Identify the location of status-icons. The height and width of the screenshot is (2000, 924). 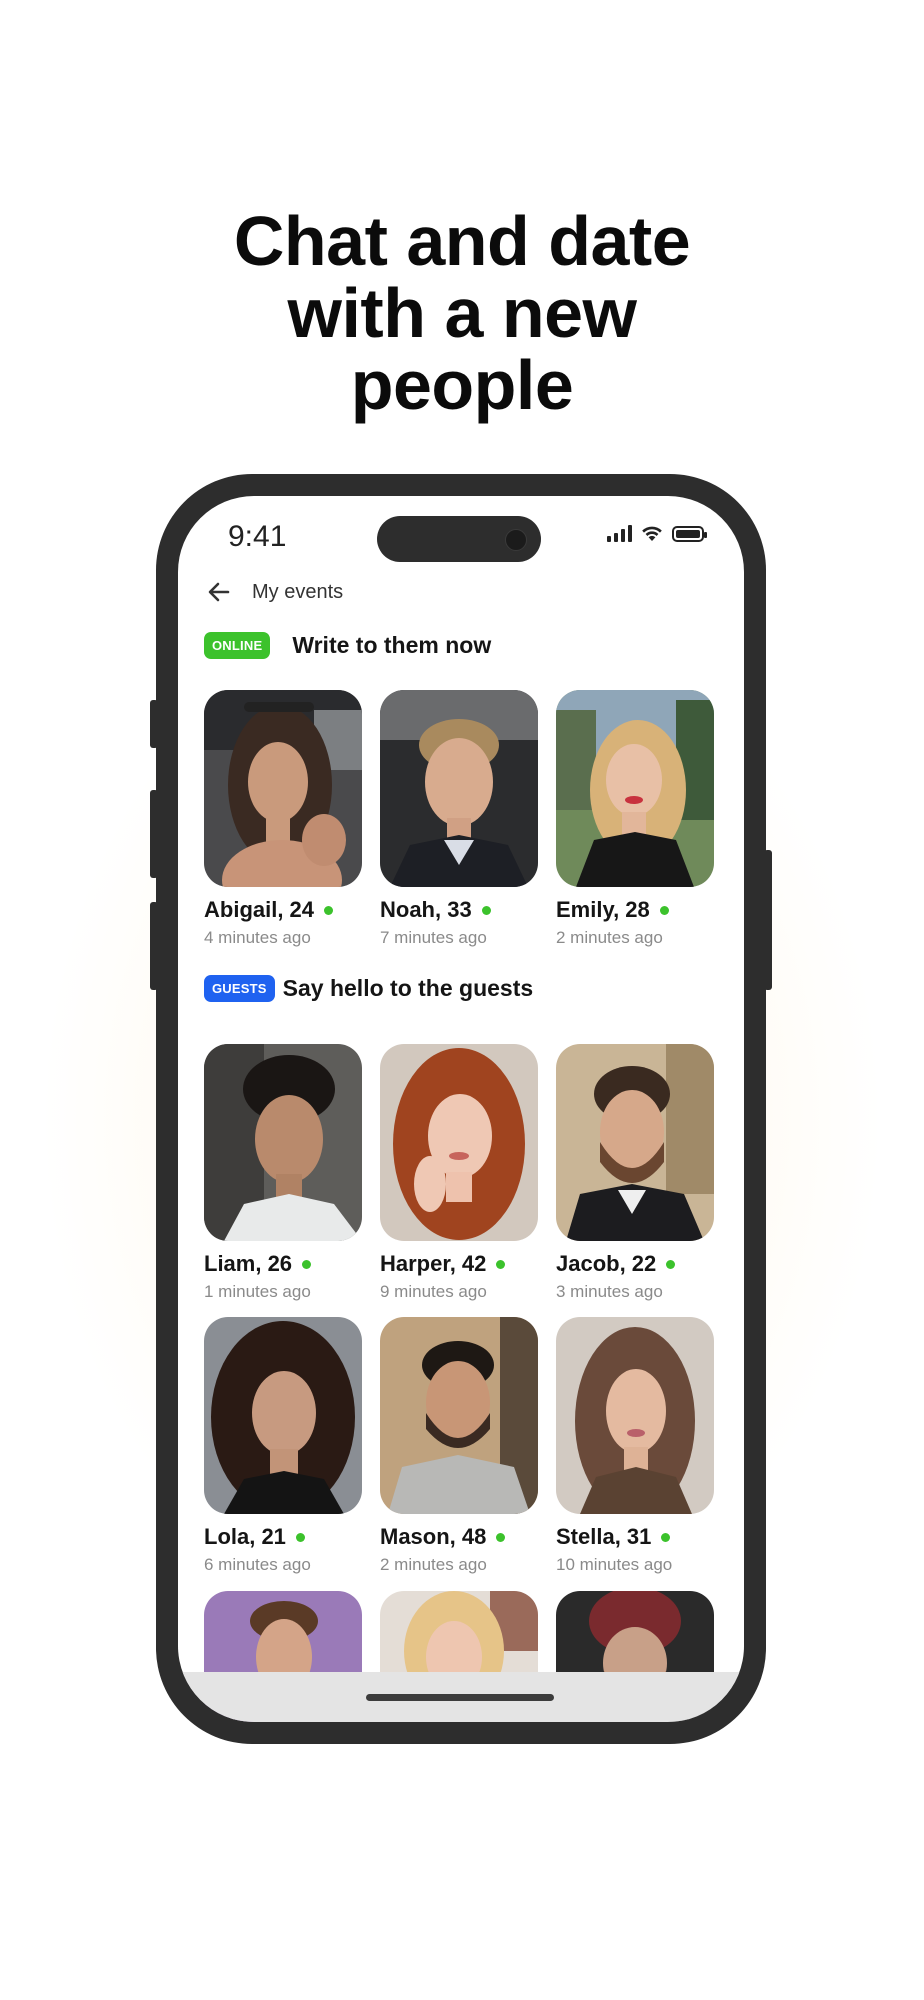
(657, 533).